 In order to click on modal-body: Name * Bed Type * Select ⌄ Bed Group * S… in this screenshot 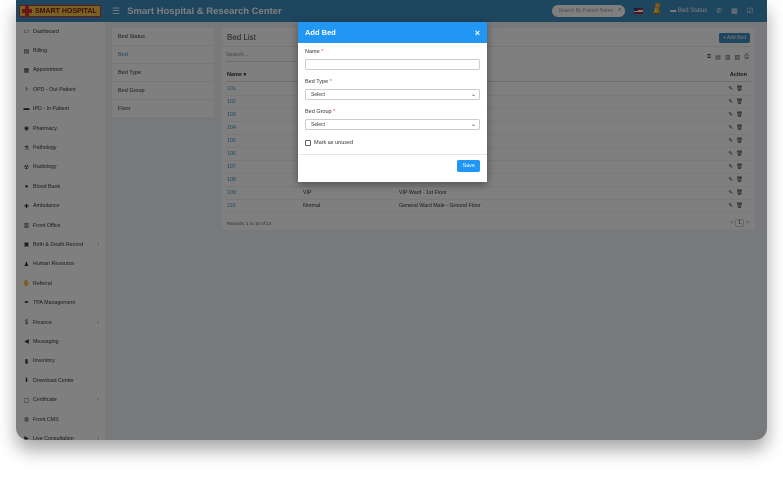, I will do `click(392, 112)`.